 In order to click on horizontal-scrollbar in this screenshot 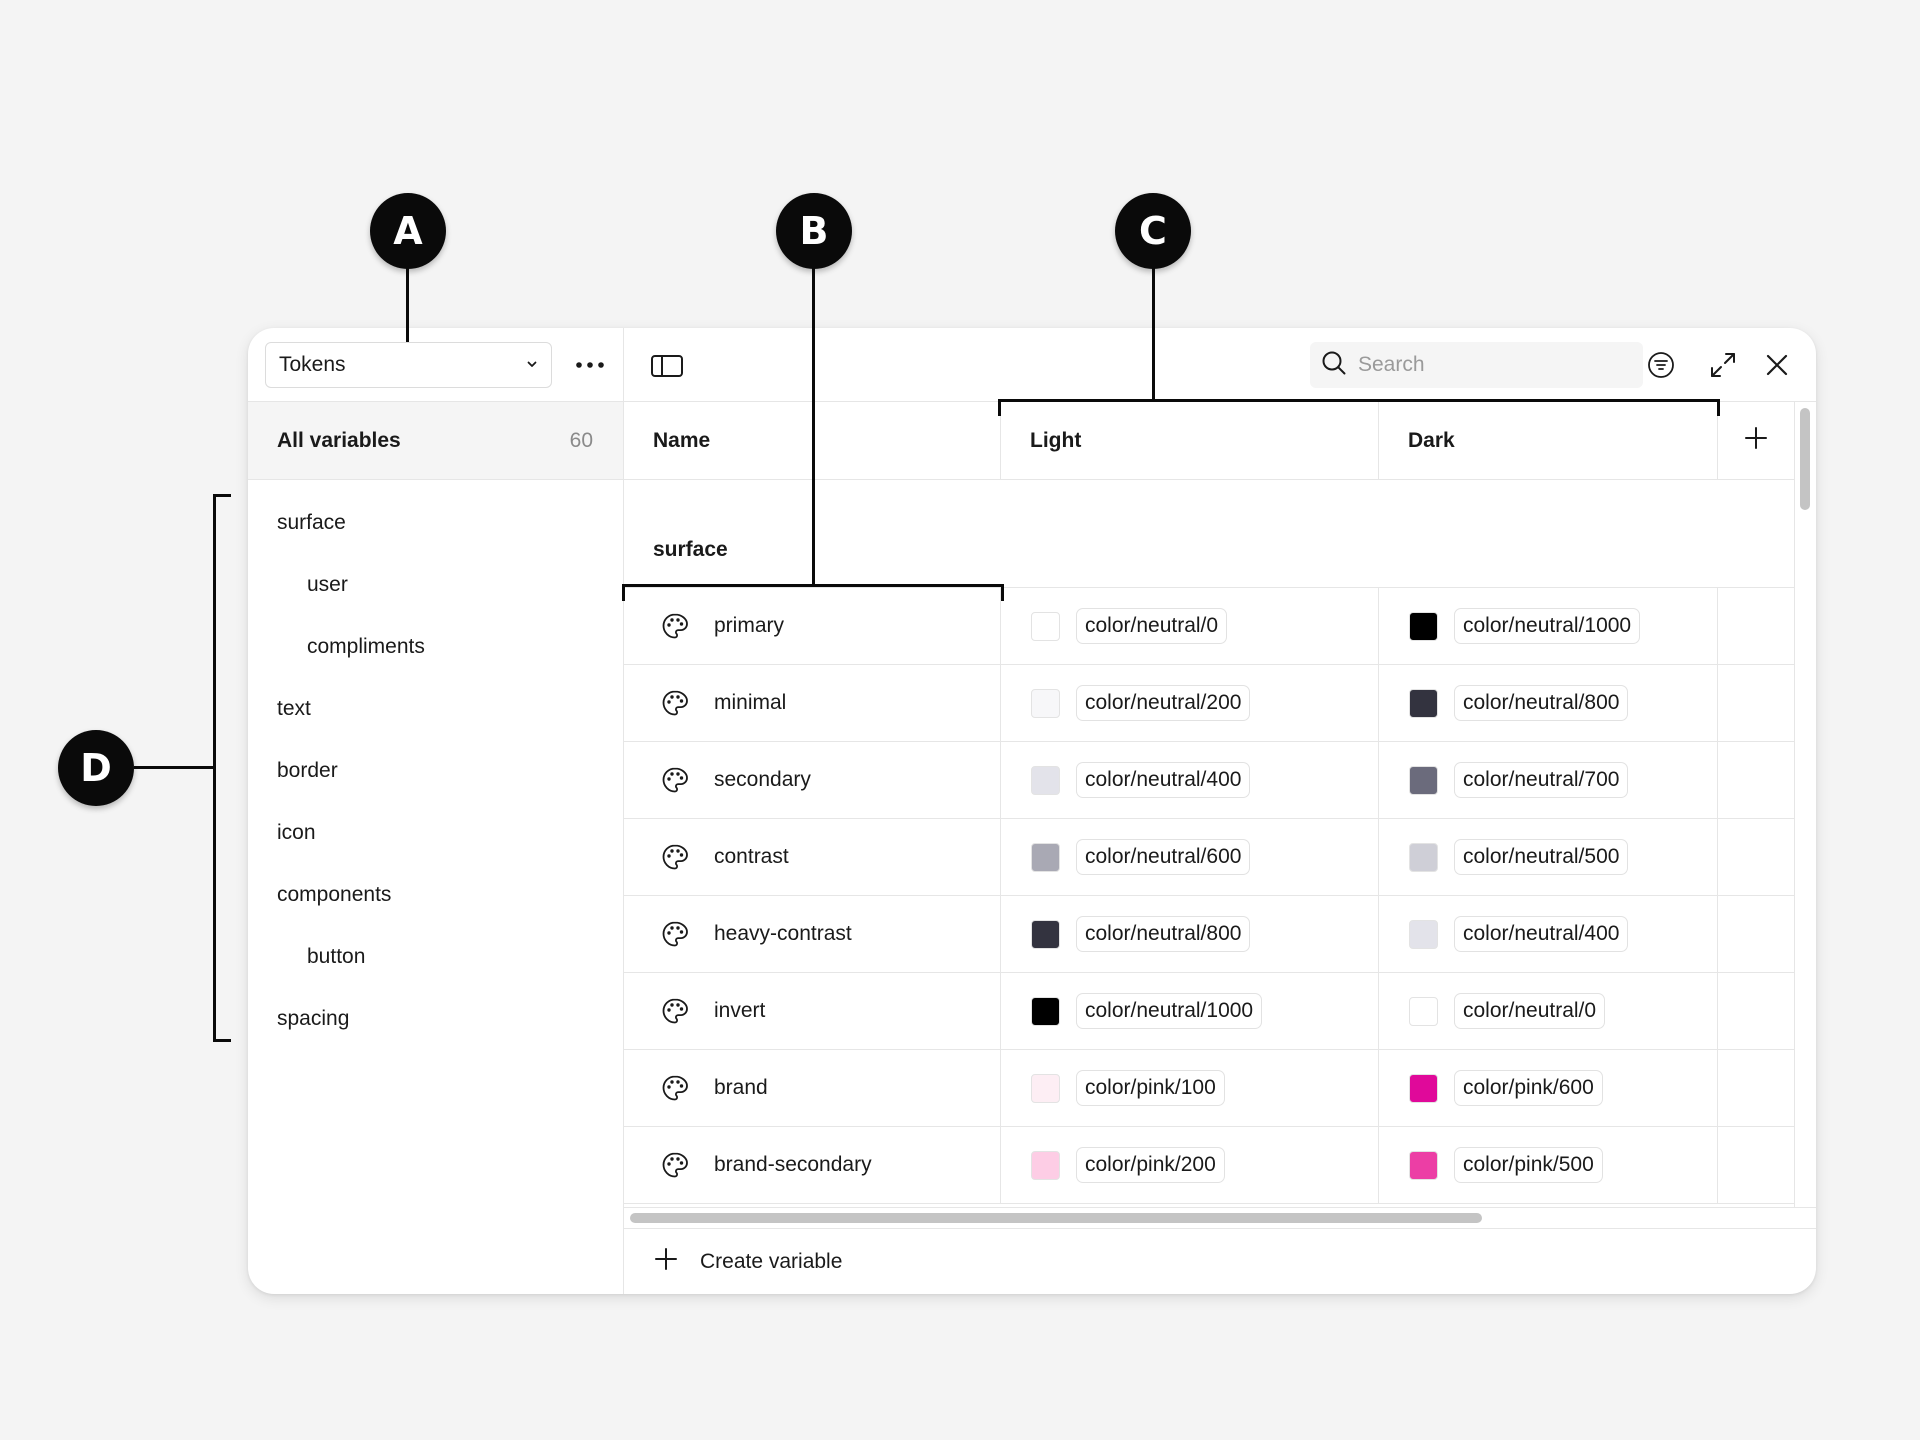, I will do `click(1220, 1218)`.